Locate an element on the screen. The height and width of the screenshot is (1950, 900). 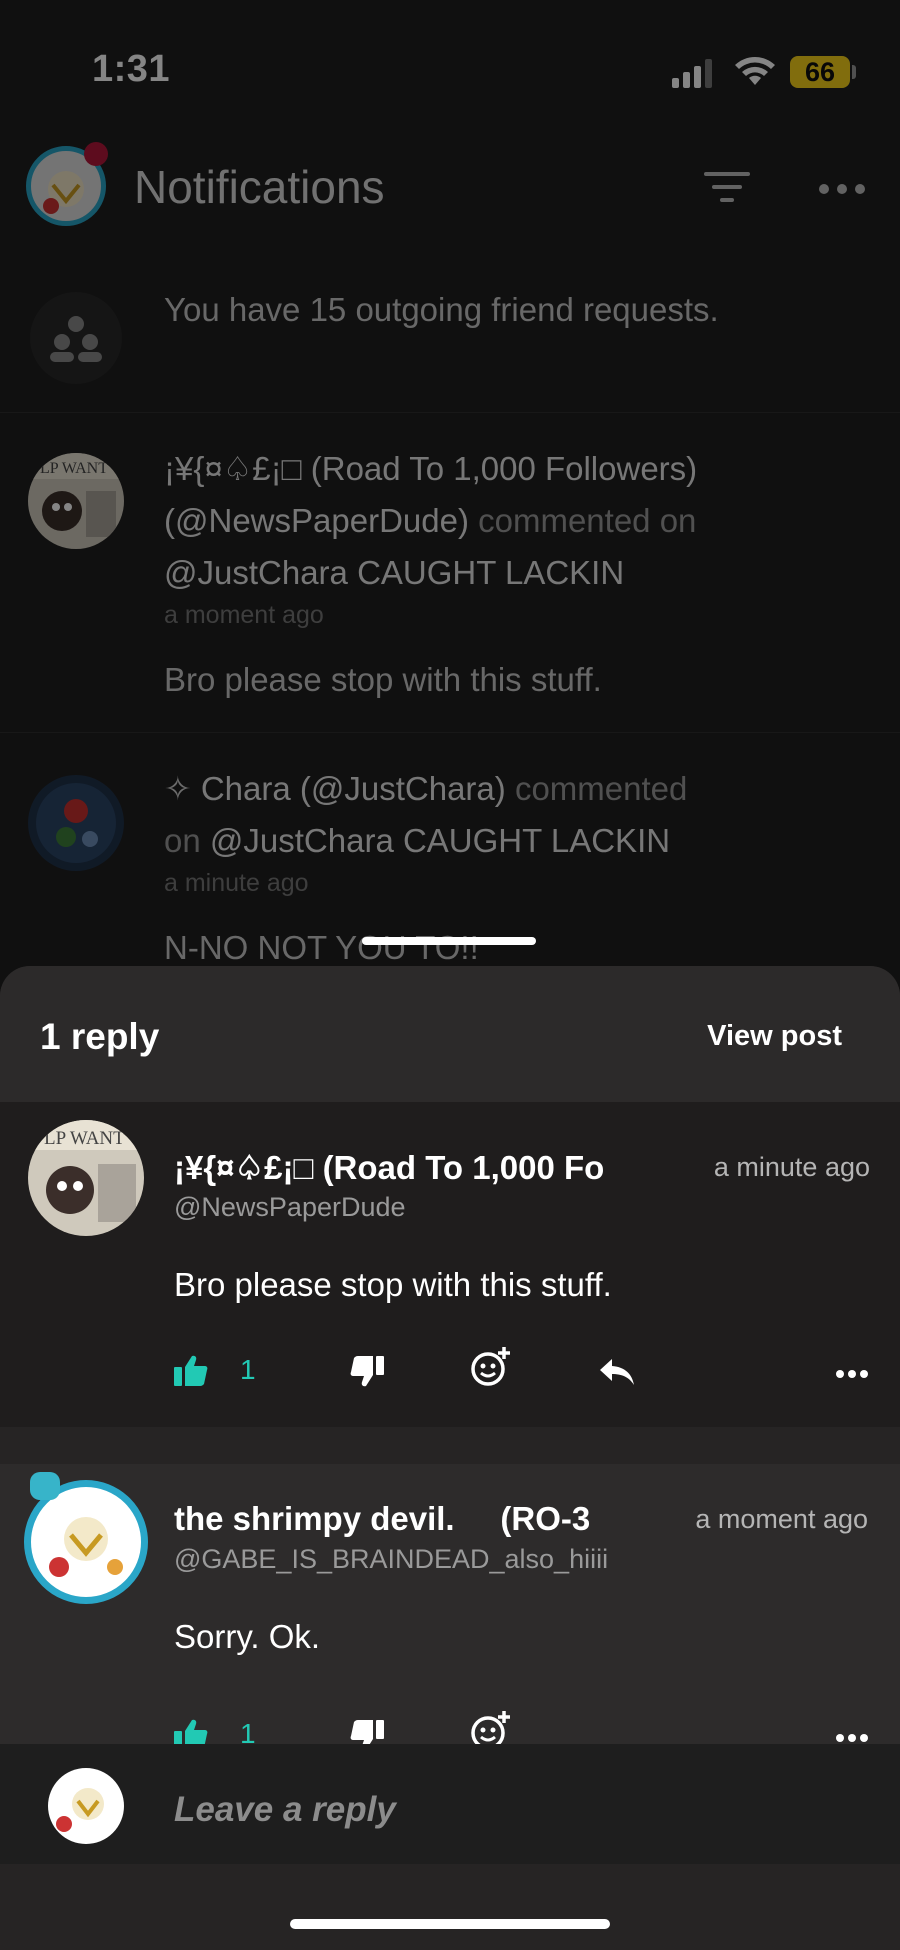
comment-text: Sorry. Ok. is located at coordinates (247, 1636).